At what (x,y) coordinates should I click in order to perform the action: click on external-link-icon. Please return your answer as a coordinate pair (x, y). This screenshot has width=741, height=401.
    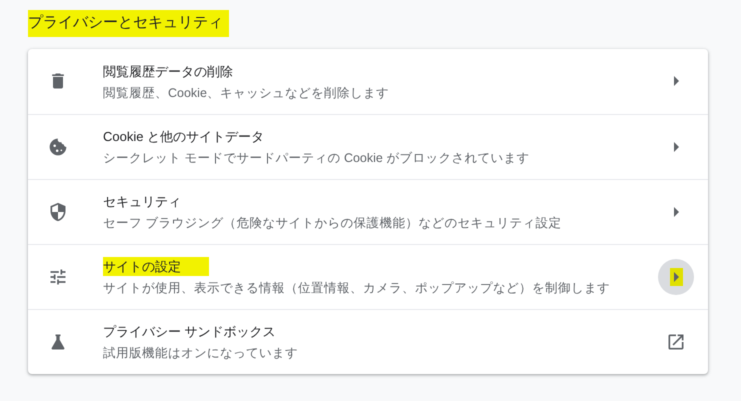
    Looking at the image, I should click on (676, 342).